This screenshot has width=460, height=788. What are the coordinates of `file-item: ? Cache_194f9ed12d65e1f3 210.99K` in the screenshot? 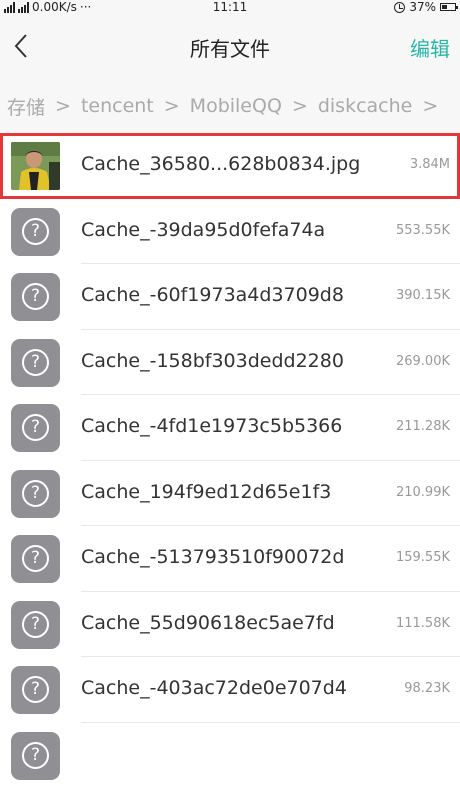 It's located at (230, 494).